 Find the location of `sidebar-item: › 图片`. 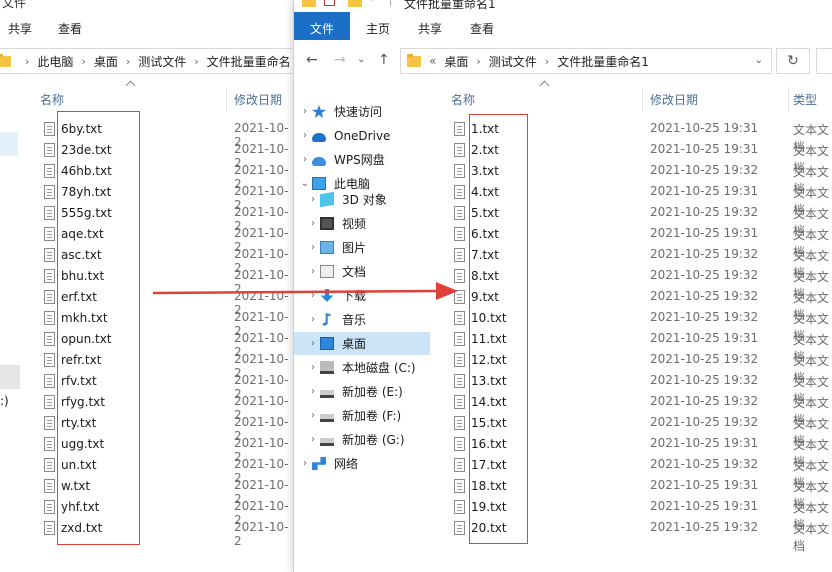

sidebar-item: › 图片 is located at coordinates (362, 247).